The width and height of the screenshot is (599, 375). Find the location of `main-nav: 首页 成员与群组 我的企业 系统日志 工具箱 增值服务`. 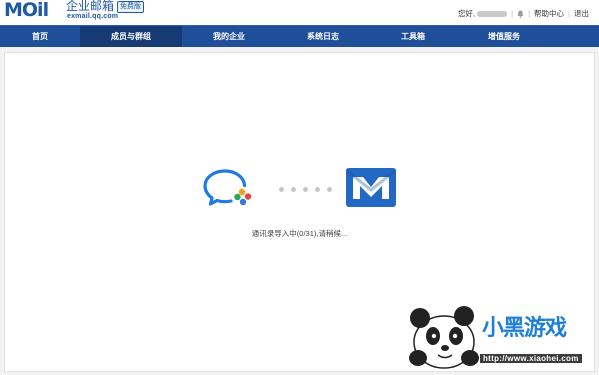

main-nav: 首页 成员与群组 我的企业 系统日志 工具箱 增值服务 is located at coordinates (299, 36).